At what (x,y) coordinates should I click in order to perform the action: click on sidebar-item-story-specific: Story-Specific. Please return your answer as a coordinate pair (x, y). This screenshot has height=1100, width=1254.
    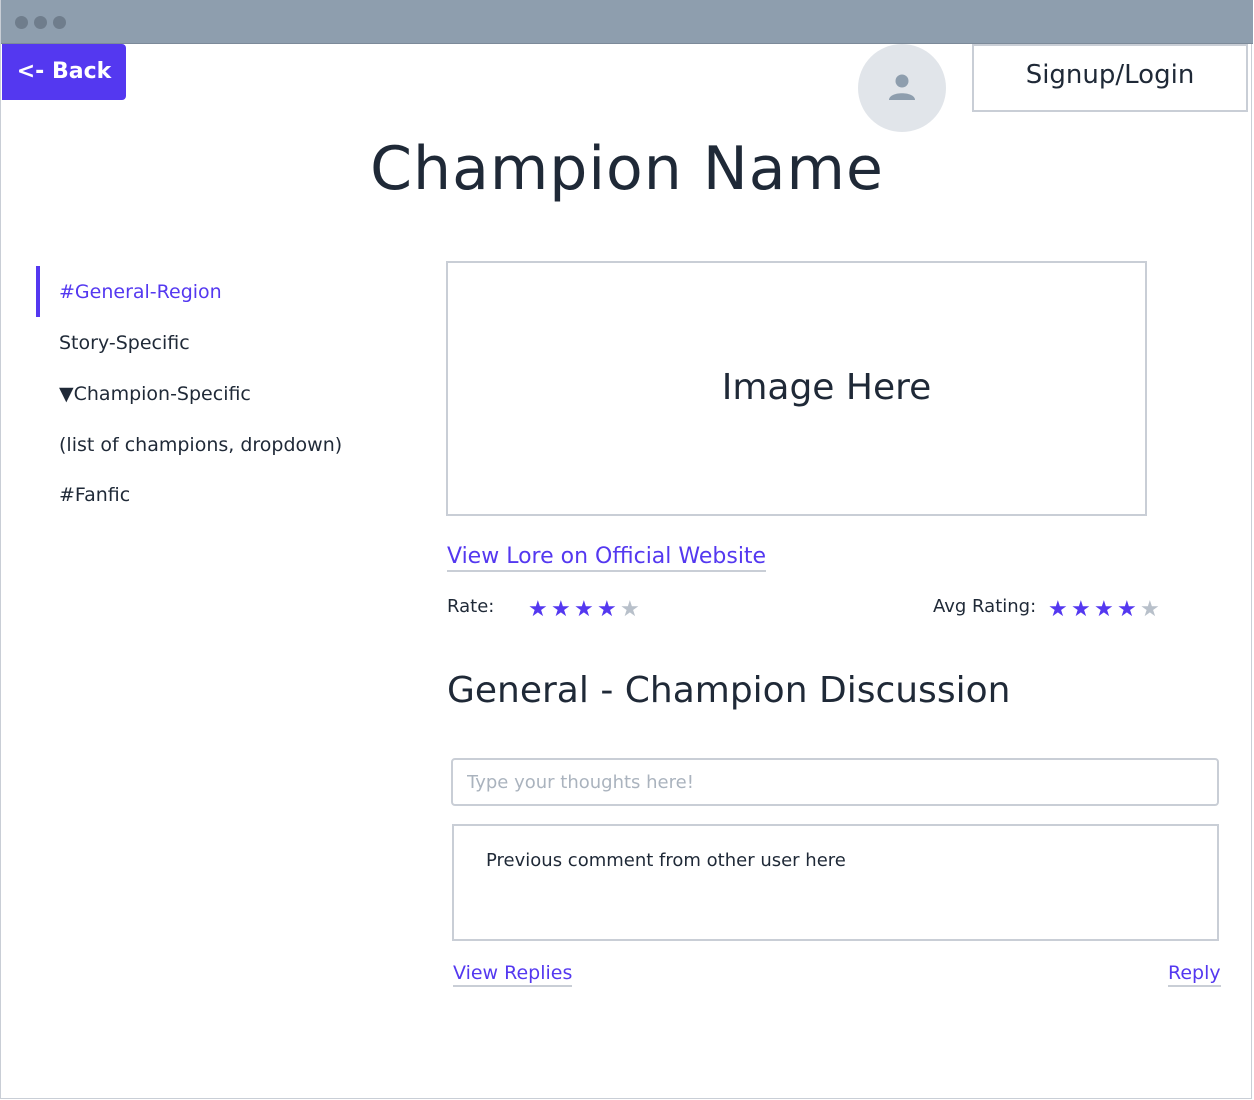
    Looking at the image, I should click on (124, 343).